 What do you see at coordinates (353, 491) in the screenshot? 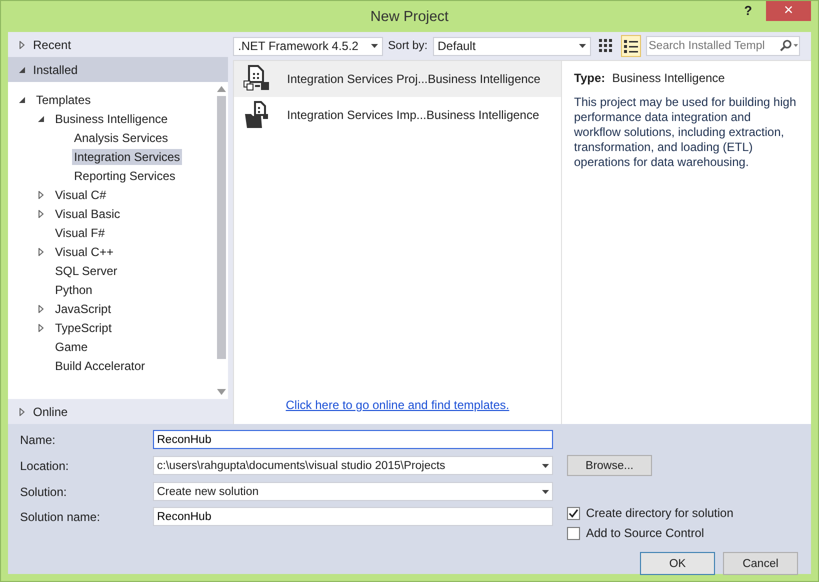
I see `solution-dropdown: Create new solution` at bounding box center [353, 491].